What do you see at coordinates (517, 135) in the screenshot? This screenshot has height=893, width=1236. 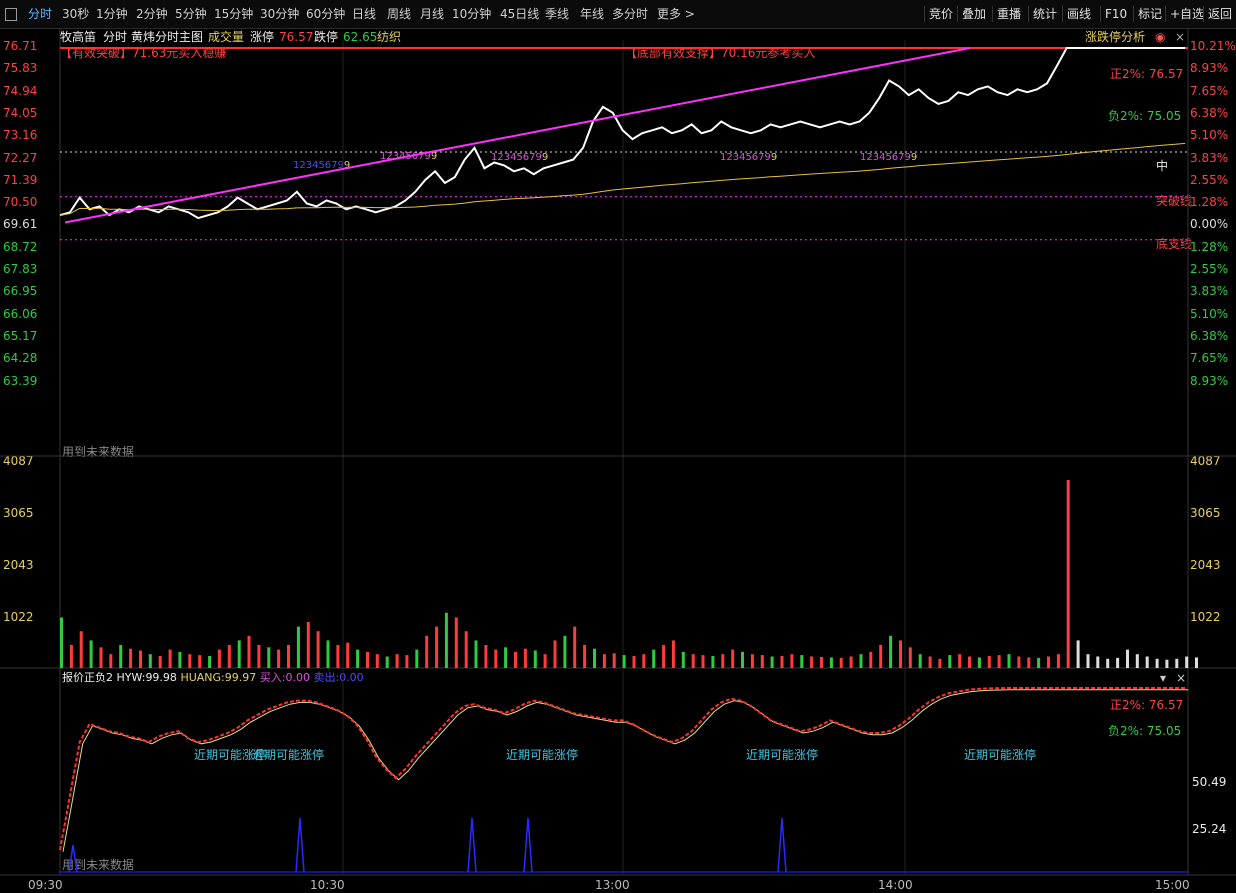 I see `trend-line` at bounding box center [517, 135].